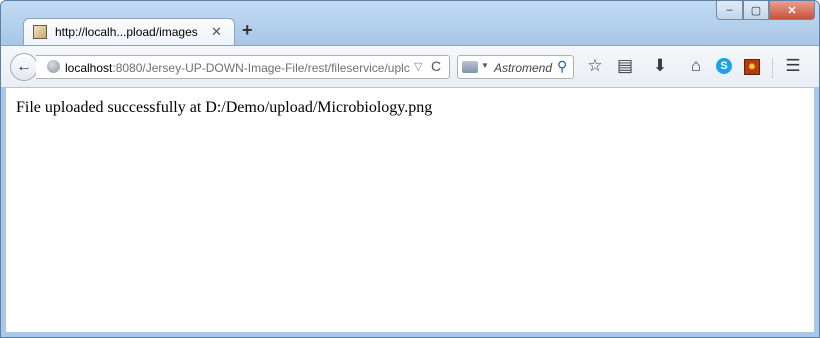 The width and height of the screenshot is (820, 338). Describe the element at coordinates (696, 66) in the screenshot. I see `home-icon: ⌂` at that location.